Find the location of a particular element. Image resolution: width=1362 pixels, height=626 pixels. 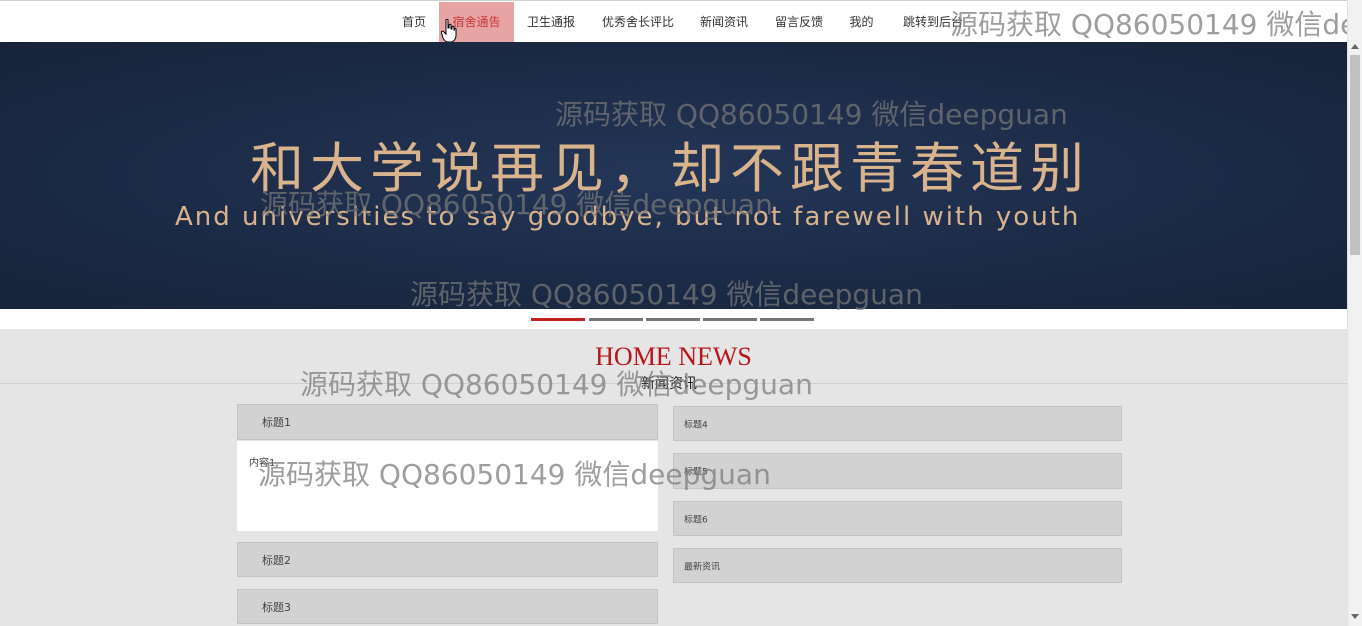

top-navigation: 首页 宿舍通告 卫生通报 优秀舍长评比 新闻资讯 留言反馈 我的 跳转到后台 is located at coordinates (673, 21).